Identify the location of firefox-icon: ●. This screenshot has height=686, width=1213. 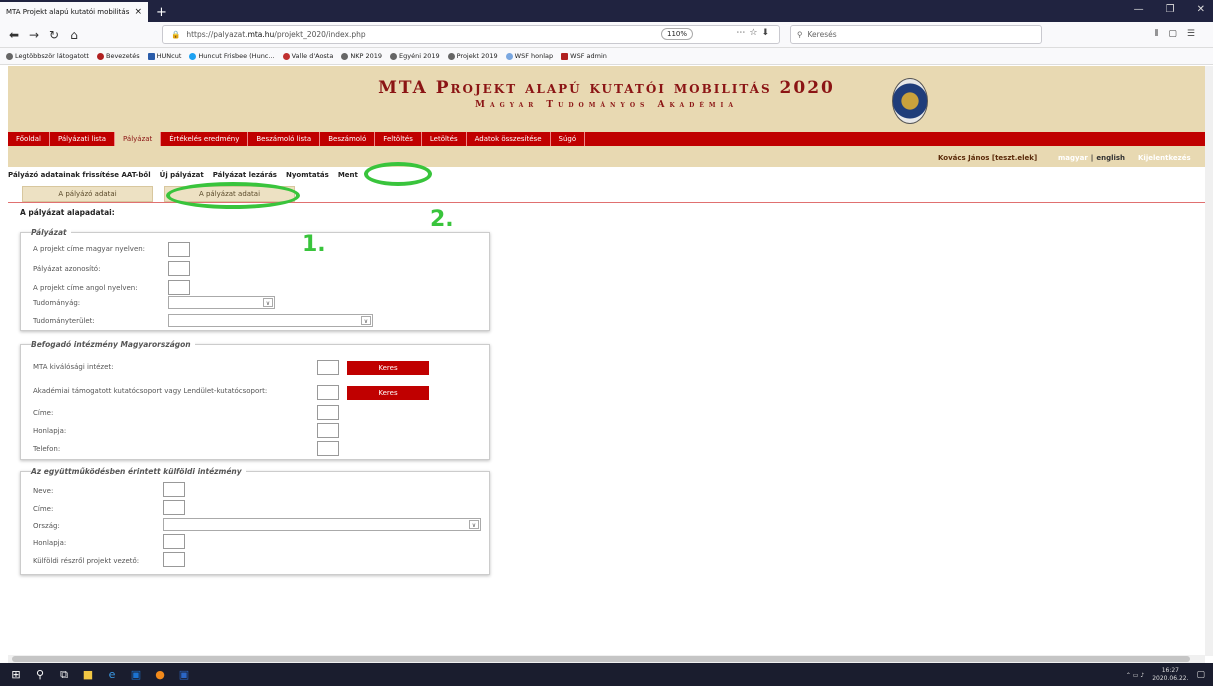
(160, 674).